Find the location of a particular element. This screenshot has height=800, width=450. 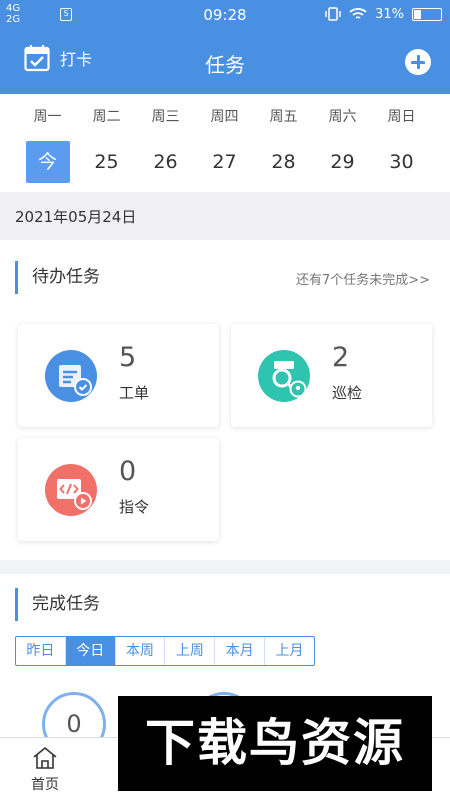

selected-date: 2021年05月24日 is located at coordinates (76, 217).